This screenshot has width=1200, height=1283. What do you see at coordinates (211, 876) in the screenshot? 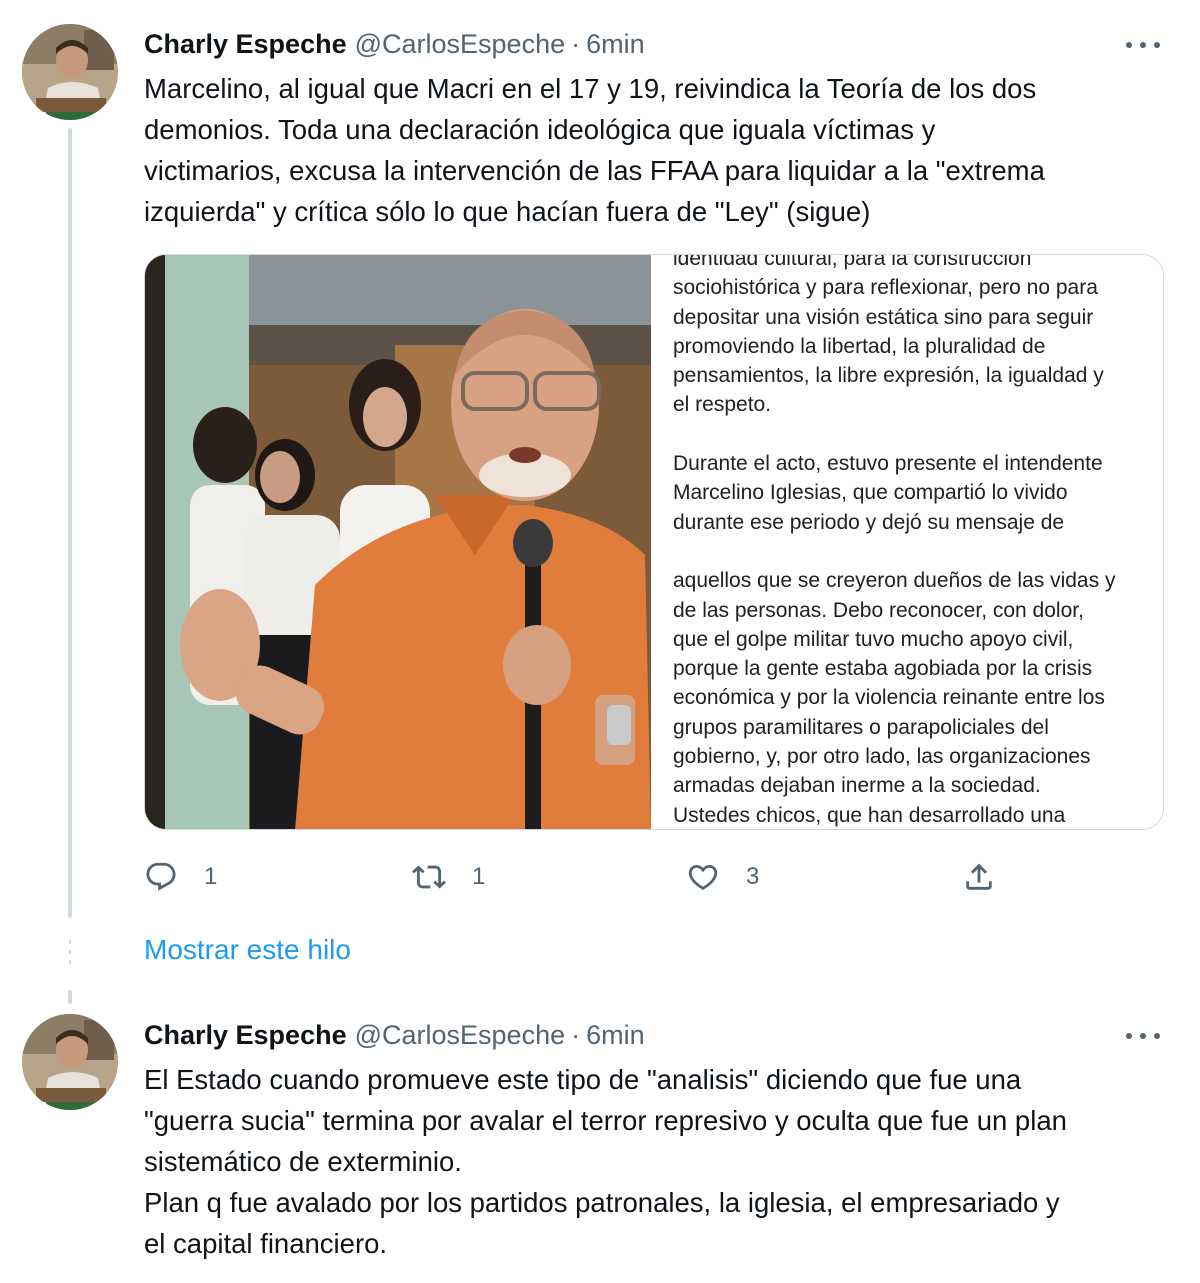
I see `reply-count: 1` at bounding box center [211, 876].